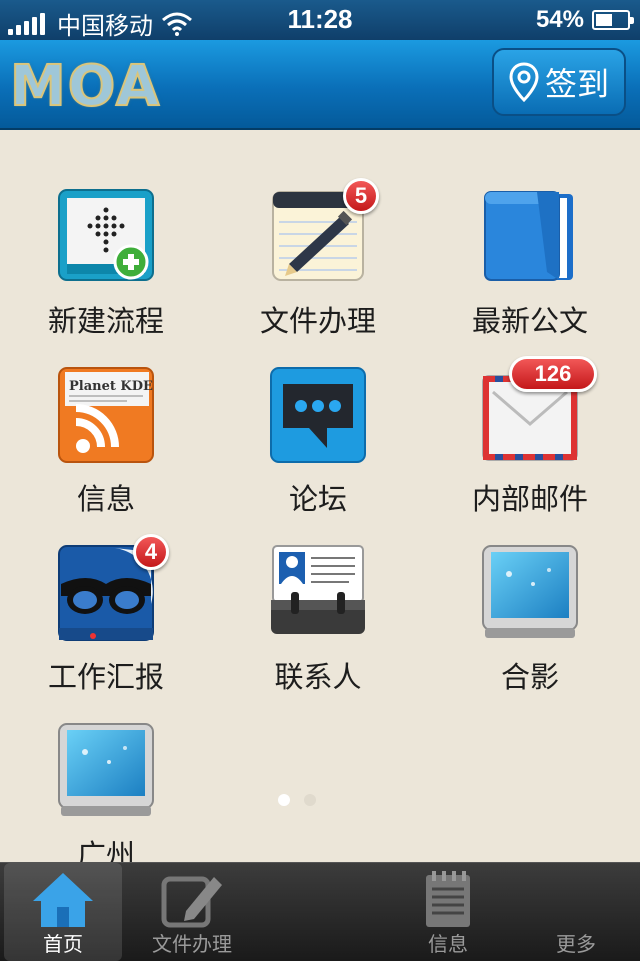  What do you see at coordinates (361, 196) in the screenshot?
I see `badge-count: 5` at bounding box center [361, 196].